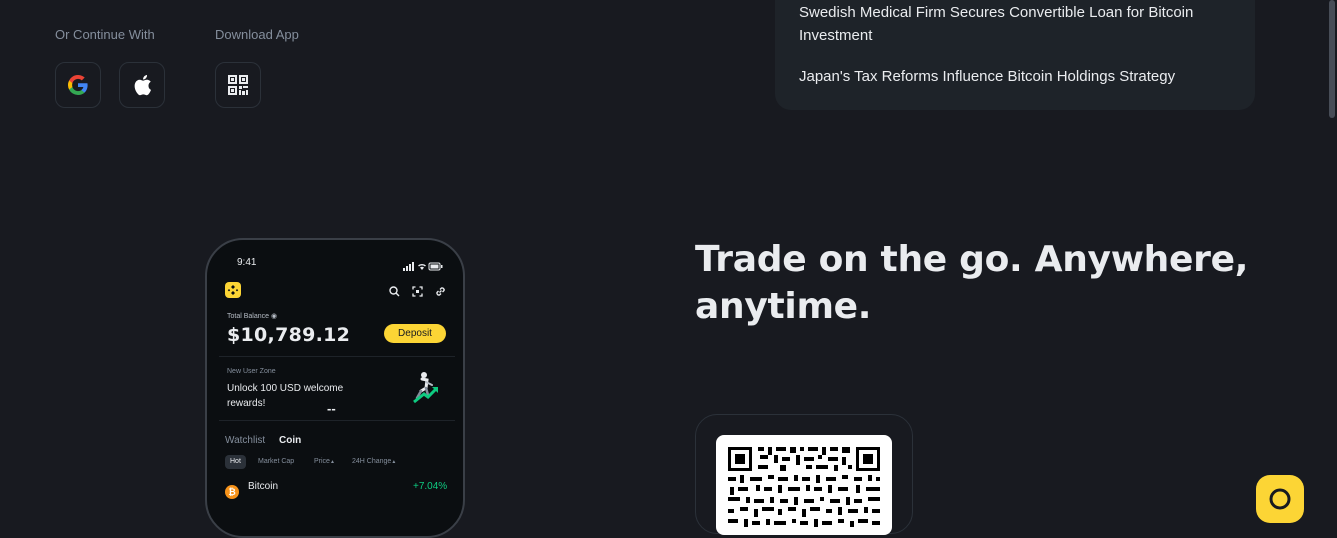 The image size is (1337, 538). Describe the element at coordinates (423, 267) in the screenshot. I see `status-icons` at that location.